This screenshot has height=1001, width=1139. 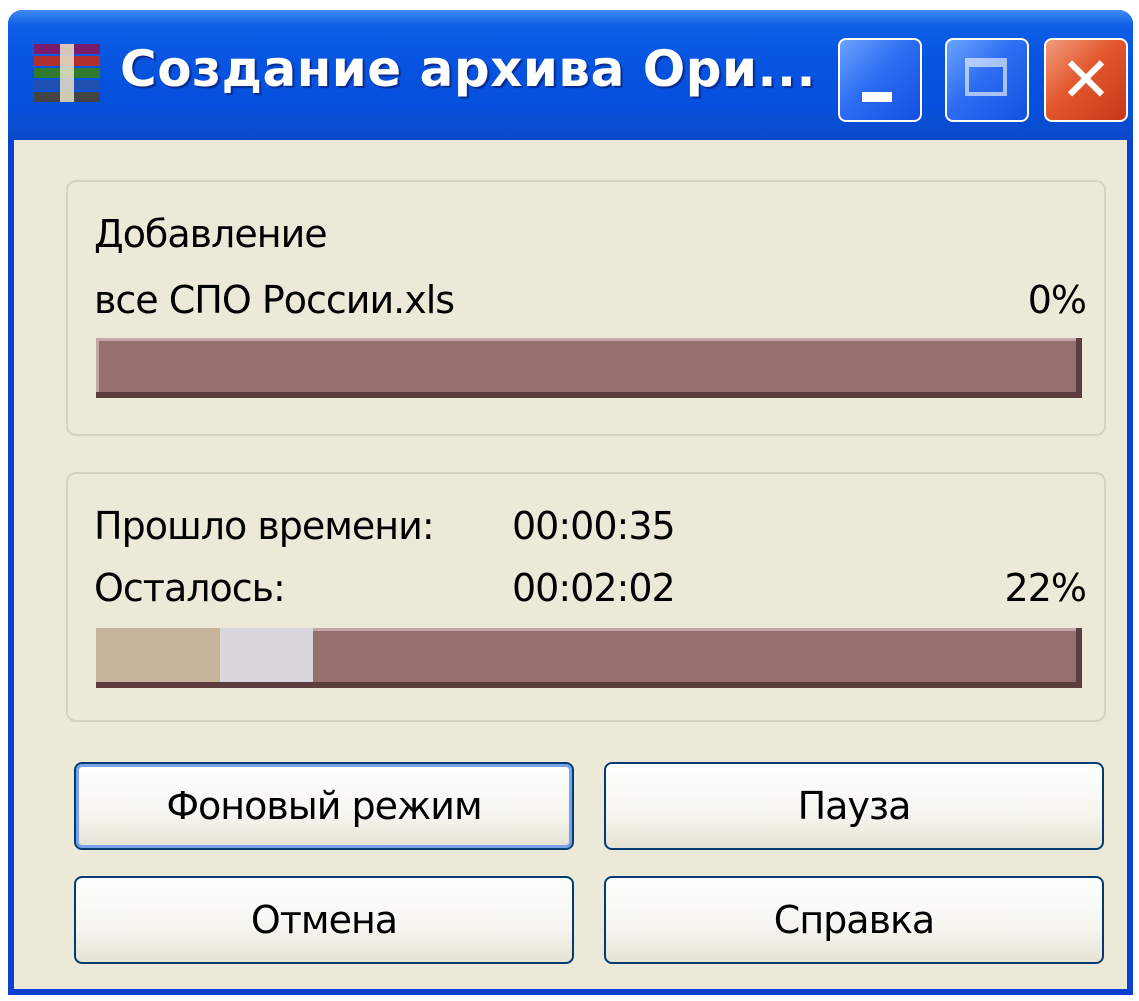 I want to click on file-progress-bar, so click(x=589, y=368).